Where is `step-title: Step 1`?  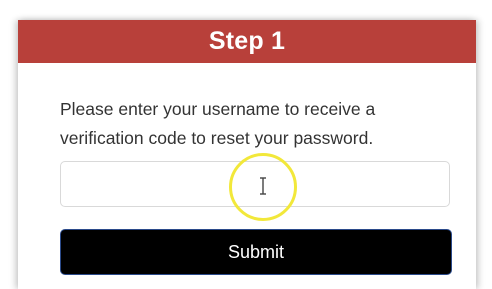
step-title: Step 1 is located at coordinates (247, 41).